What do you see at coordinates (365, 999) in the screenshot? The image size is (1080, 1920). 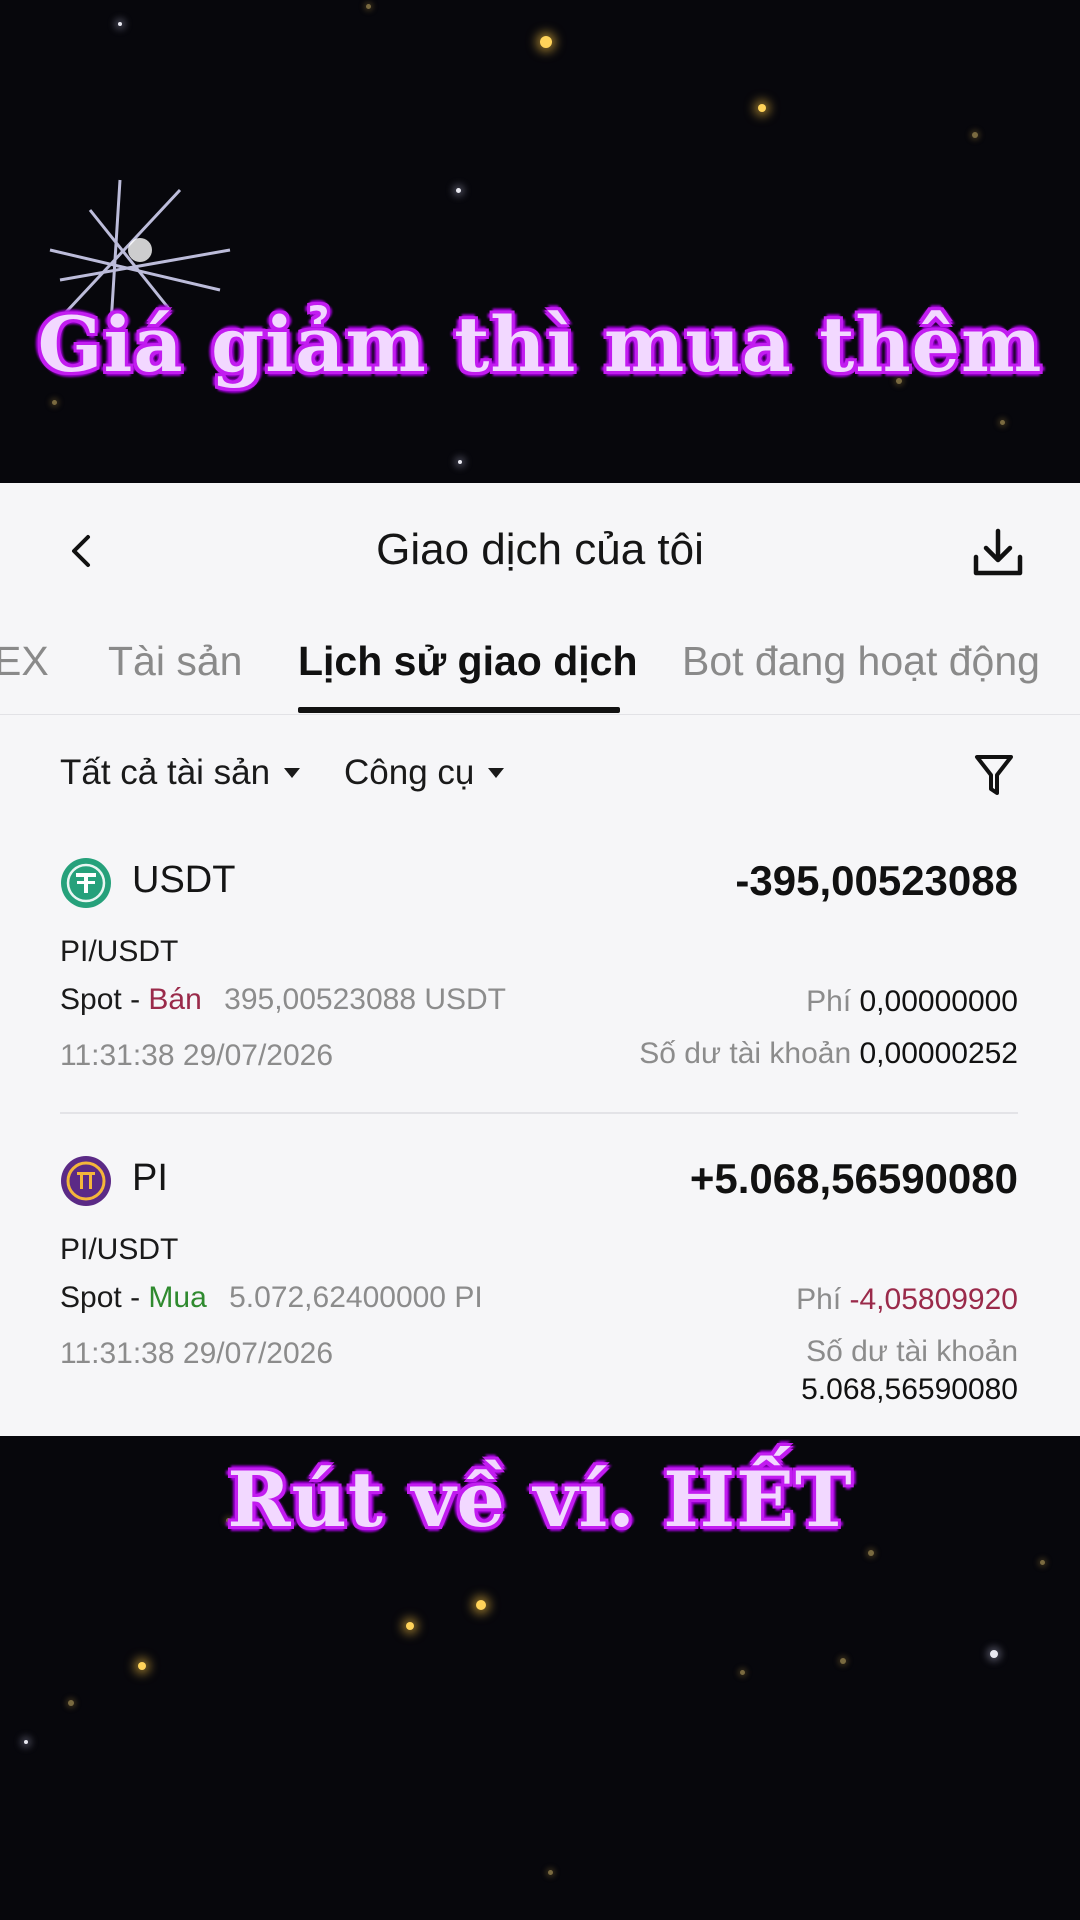 I see `order-quantity: 395,00523088 USDT` at bounding box center [365, 999].